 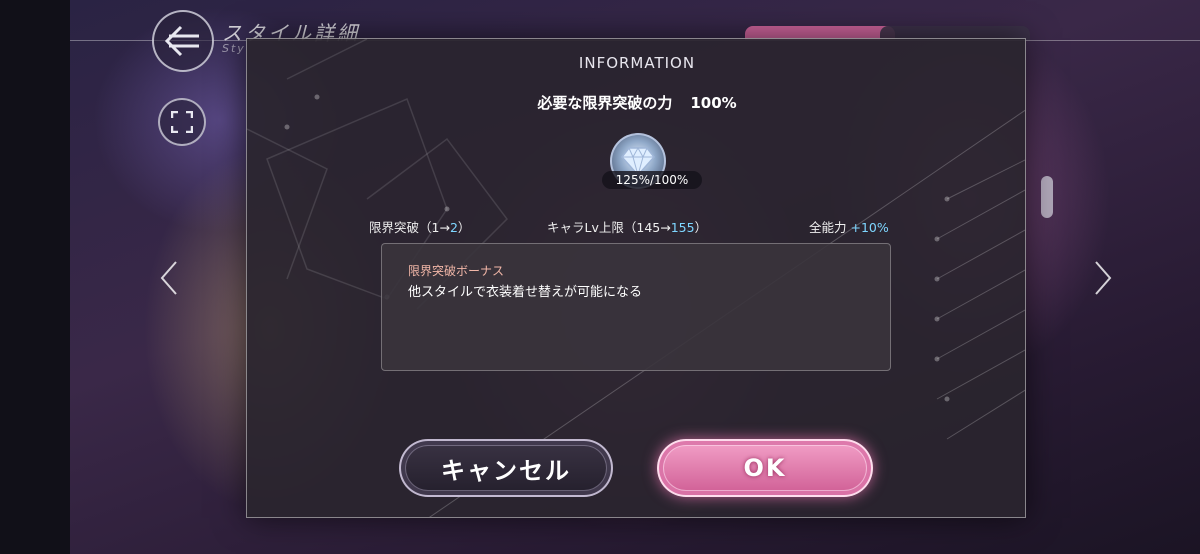 What do you see at coordinates (605, 103) in the screenshot?
I see `required-power-label: 必要な限界突破の力` at bounding box center [605, 103].